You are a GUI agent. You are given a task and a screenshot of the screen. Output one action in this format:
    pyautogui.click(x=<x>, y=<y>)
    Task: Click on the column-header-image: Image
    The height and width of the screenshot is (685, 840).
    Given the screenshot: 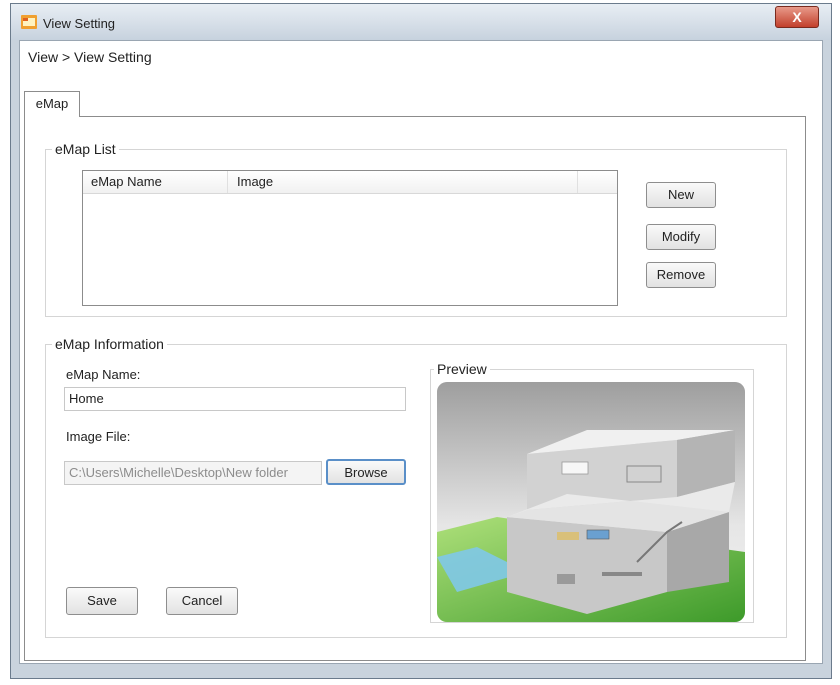 What is the action you would take?
    pyautogui.click(x=255, y=181)
    